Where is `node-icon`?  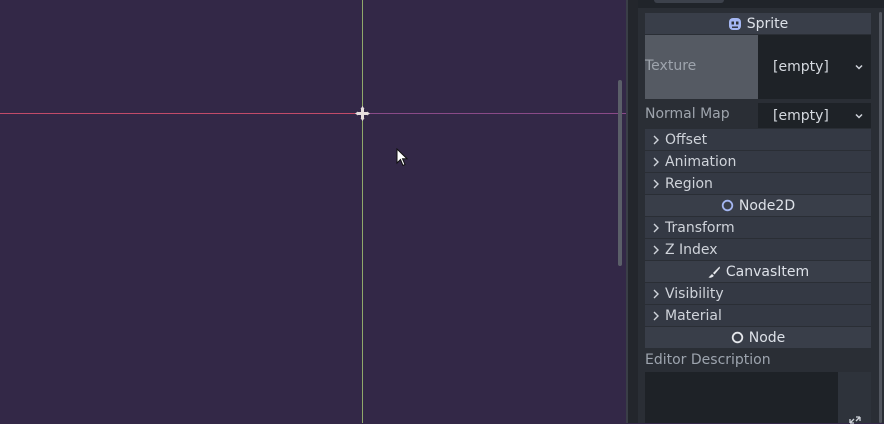
node-icon is located at coordinates (737, 337).